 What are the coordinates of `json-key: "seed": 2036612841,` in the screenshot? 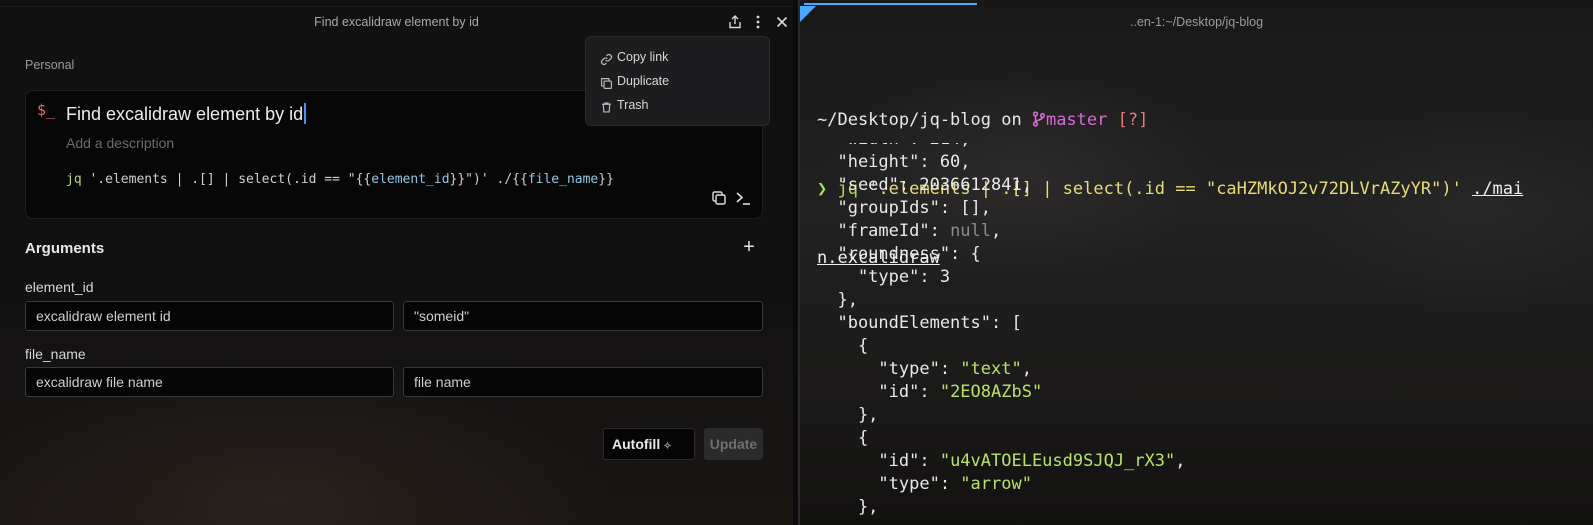 It's located at (924, 185).